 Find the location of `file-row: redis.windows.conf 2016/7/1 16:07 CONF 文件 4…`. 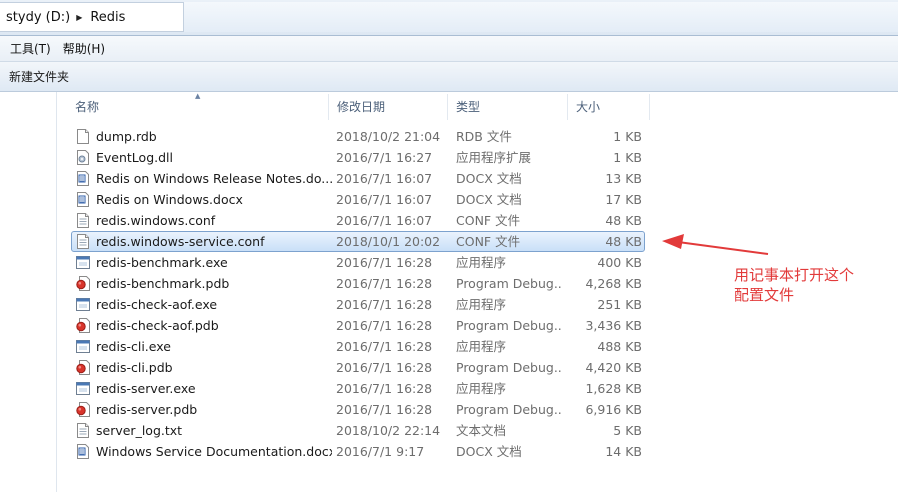

file-row: redis.windows.conf 2016/7/1 16:07 CONF 文件 4… is located at coordinates (365, 220).